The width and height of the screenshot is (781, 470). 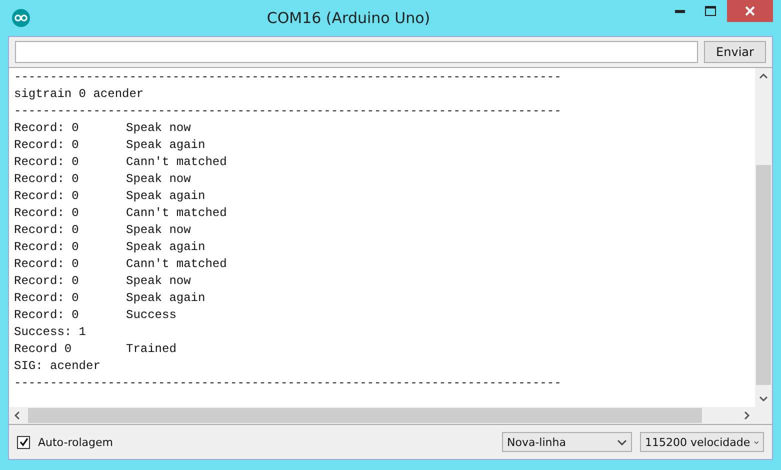 I want to click on output-line: Record 0, so click(x=43, y=349).